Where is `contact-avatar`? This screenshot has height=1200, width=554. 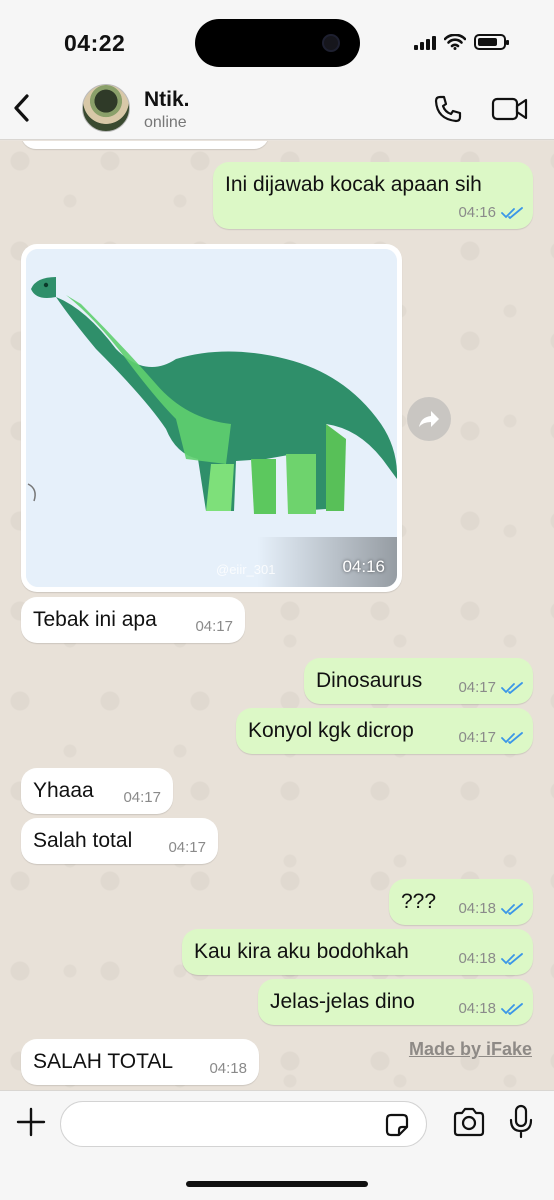 contact-avatar is located at coordinates (106, 108).